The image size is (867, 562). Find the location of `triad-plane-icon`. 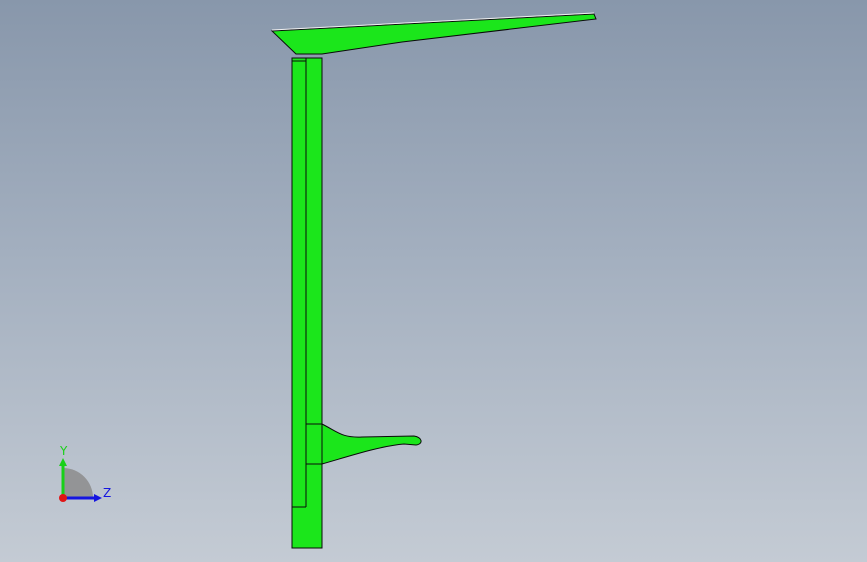

triad-plane-icon is located at coordinates (78, 483).